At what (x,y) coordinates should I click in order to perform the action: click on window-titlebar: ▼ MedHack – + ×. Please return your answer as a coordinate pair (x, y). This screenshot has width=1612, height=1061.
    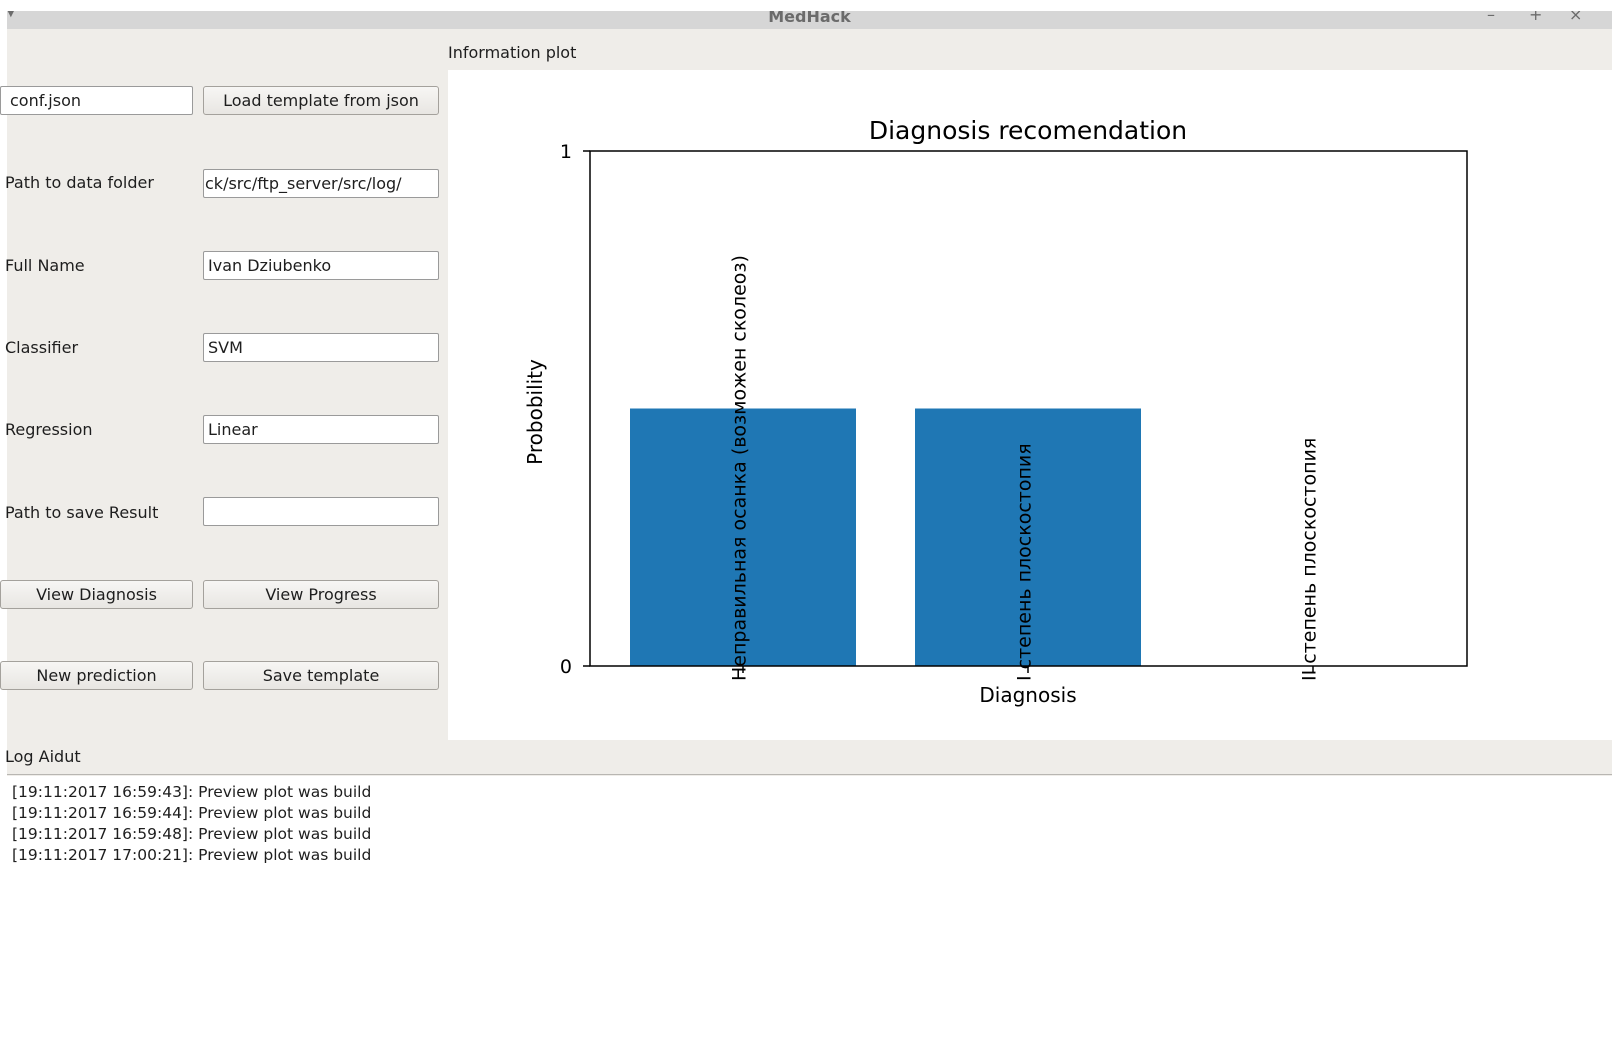
    Looking at the image, I should click on (809, 20).